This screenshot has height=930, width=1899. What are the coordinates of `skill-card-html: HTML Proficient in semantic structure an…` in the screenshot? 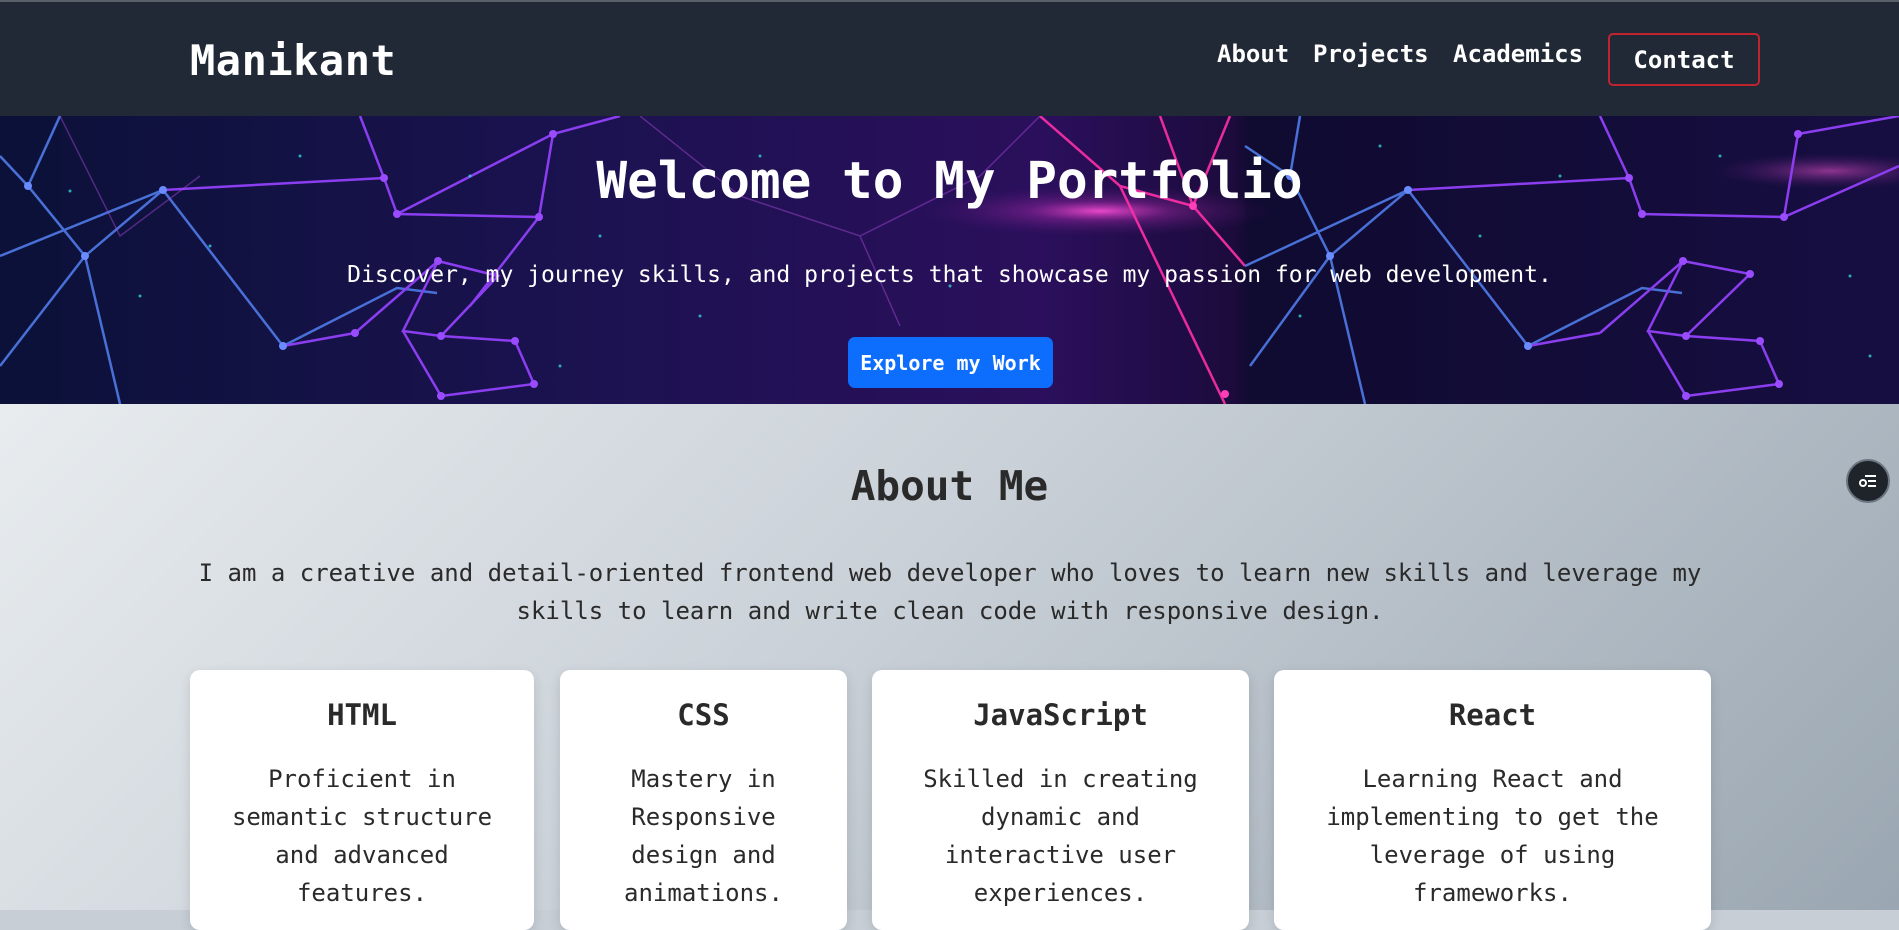 It's located at (362, 800).